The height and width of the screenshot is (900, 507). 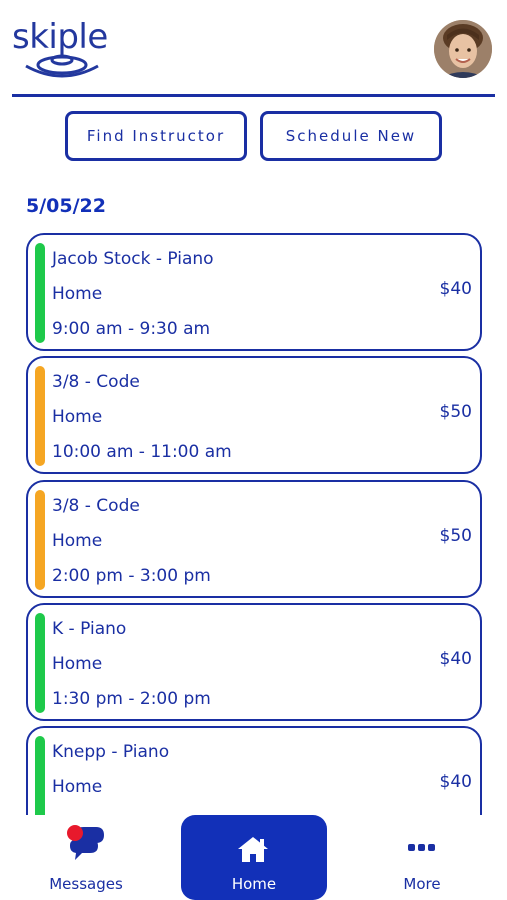 What do you see at coordinates (131, 329) in the screenshot?
I see `appointment-time: 9:00 am - 9:30 am` at bounding box center [131, 329].